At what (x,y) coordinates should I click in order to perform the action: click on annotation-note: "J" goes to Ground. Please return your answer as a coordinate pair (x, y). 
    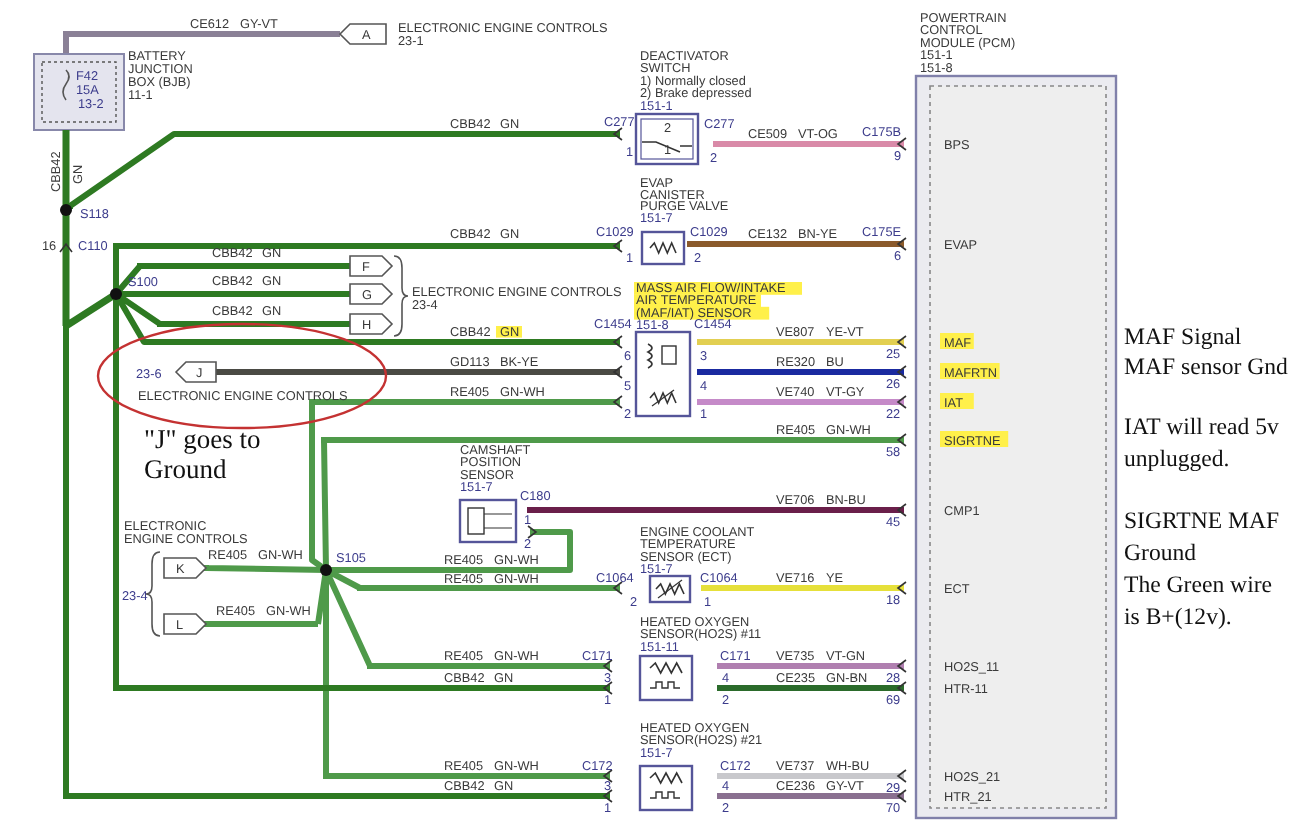
    Looking at the image, I should click on (202, 454).